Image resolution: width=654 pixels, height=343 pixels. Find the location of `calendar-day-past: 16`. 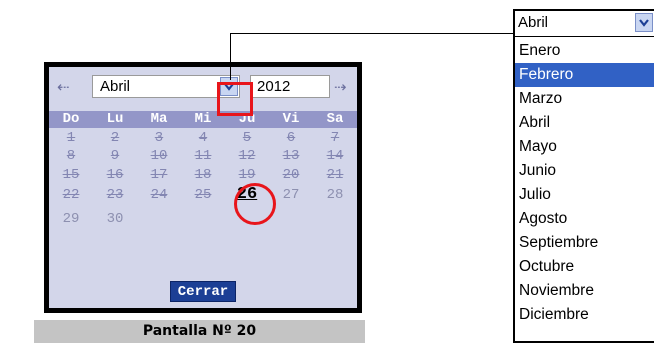

calendar-day-past: 16 is located at coordinates (115, 175).